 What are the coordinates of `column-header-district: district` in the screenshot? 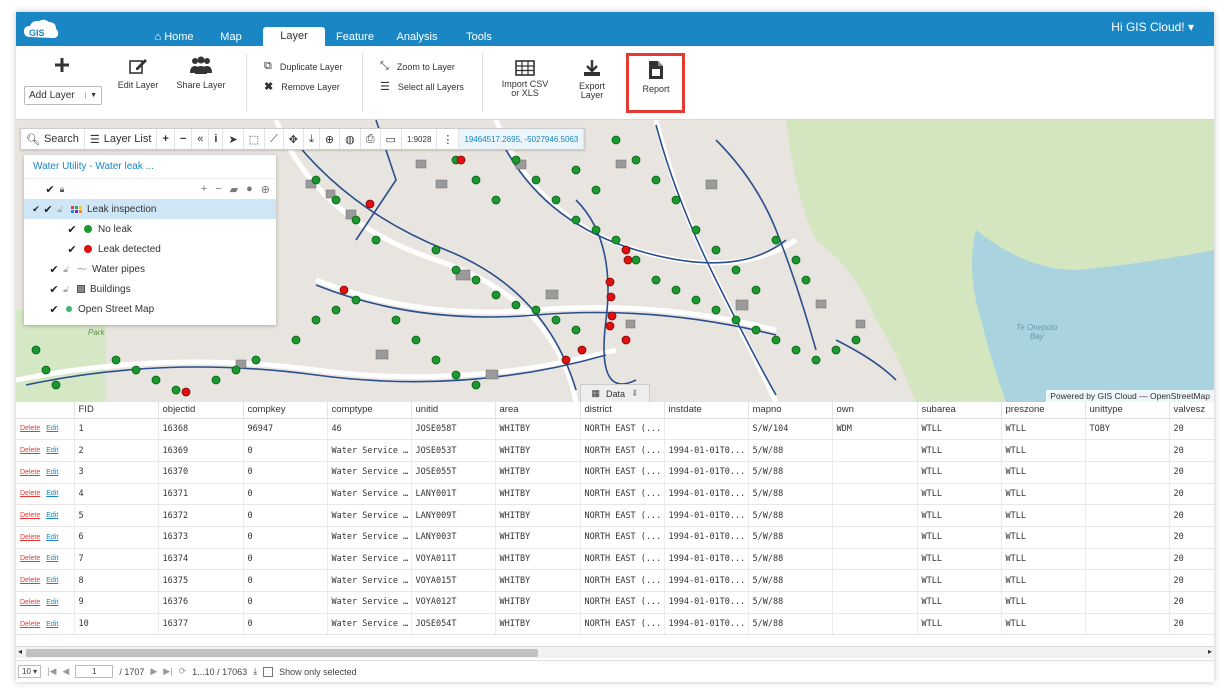 It's located at (622, 410).